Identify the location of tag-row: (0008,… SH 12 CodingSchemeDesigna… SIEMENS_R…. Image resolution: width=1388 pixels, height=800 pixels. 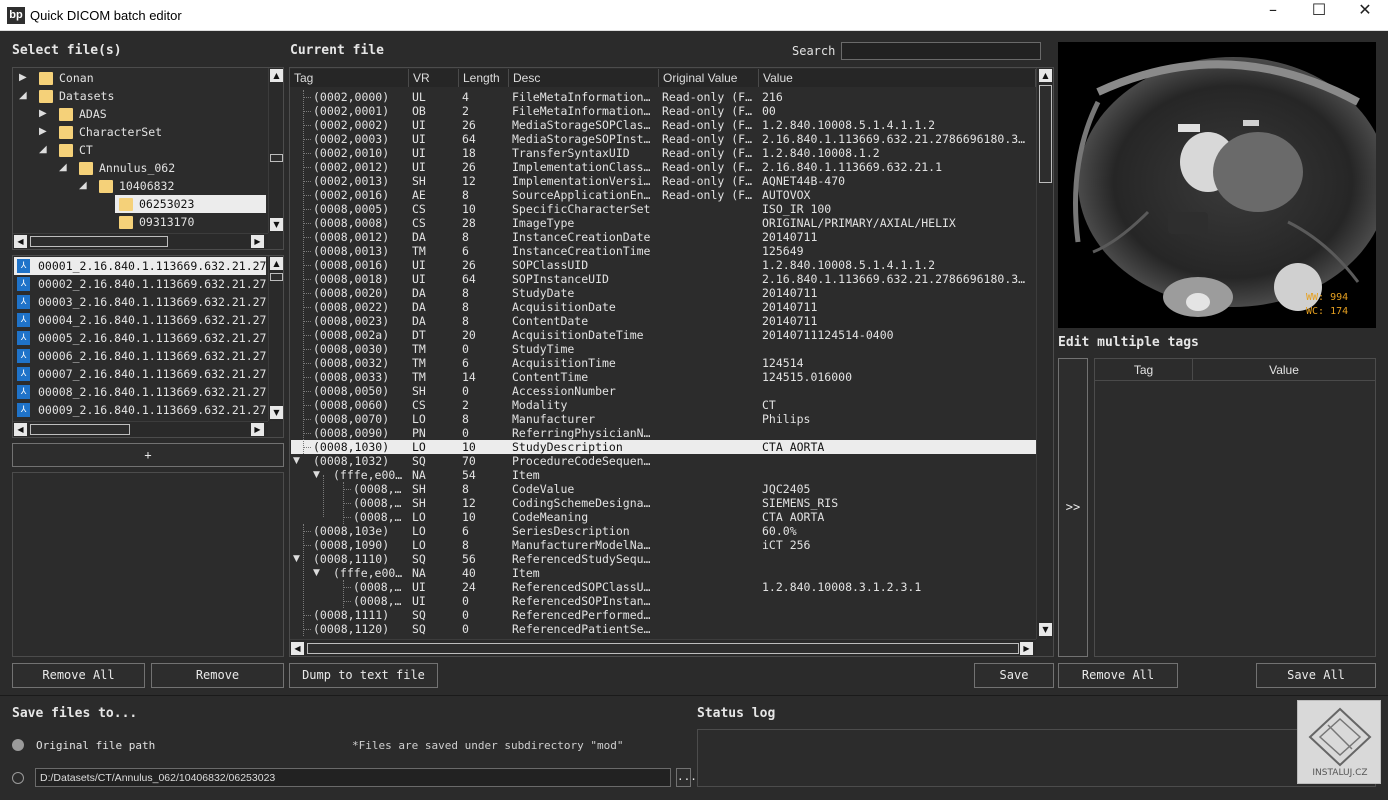
(664, 503).